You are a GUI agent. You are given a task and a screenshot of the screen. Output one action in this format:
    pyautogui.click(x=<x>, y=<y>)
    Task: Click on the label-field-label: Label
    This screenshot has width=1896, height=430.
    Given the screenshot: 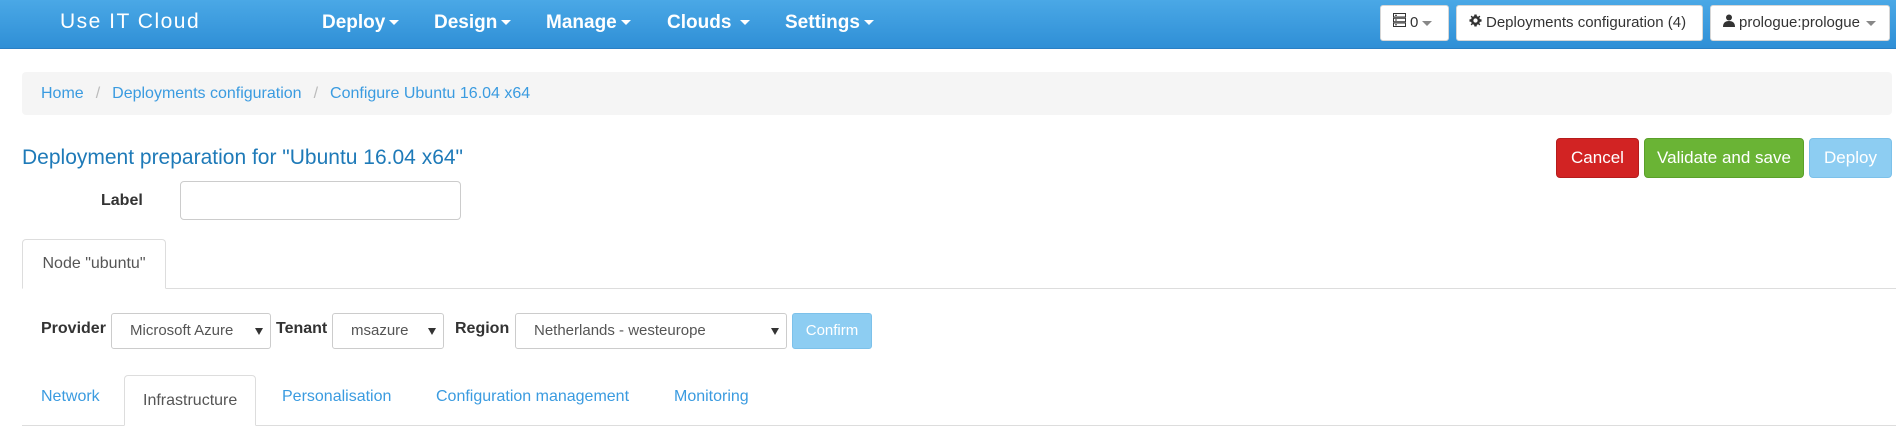 What is the action you would take?
    pyautogui.click(x=122, y=200)
    